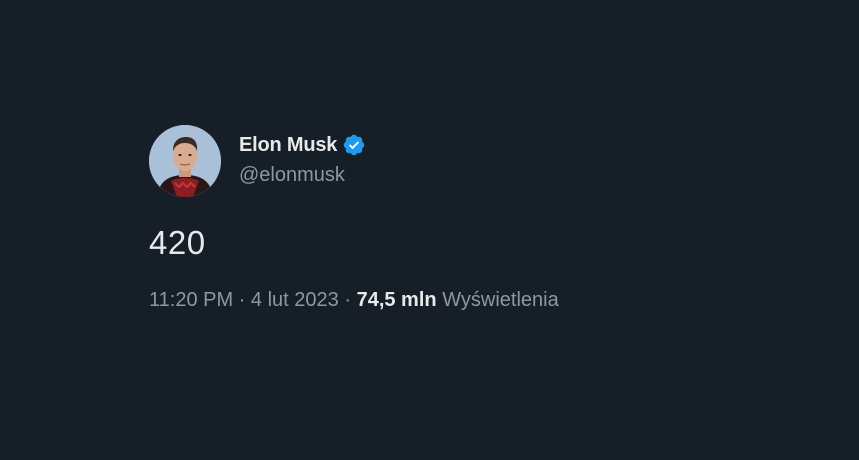  What do you see at coordinates (177, 242) in the screenshot?
I see `tweet-text: 420` at bounding box center [177, 242].